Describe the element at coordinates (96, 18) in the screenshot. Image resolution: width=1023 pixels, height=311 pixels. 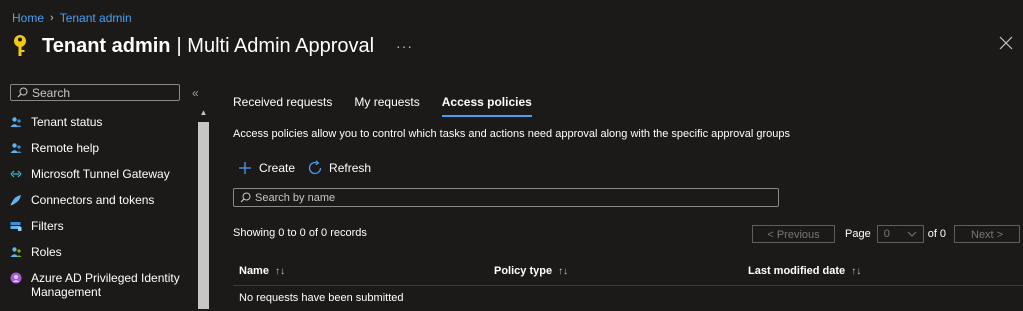
I see `breadcrumb-tenant-admin-link: Tenant admin` at that location.